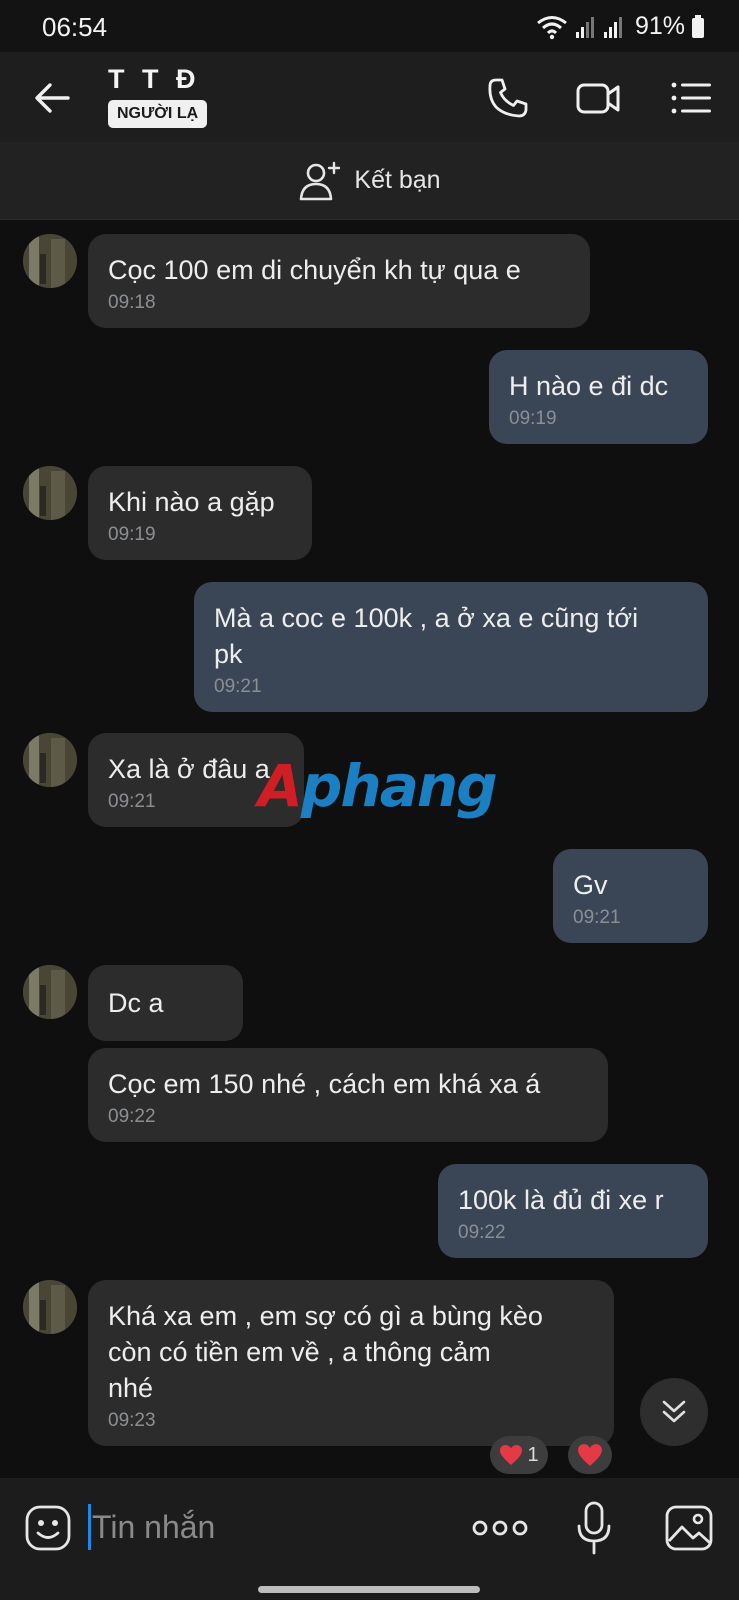 The width and height of the screenshot is (739, 1600). I want to click on message-bubble-incoming: Dc a, so click(165, 1003).